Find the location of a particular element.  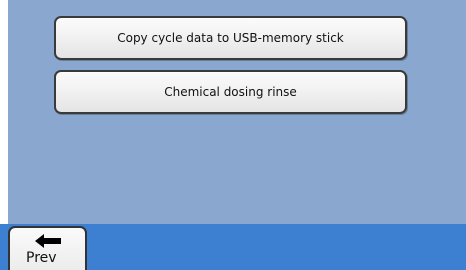

chemical-dosing-rinse-button: Chemical dosing rinse is located at coordinates (230, 92).